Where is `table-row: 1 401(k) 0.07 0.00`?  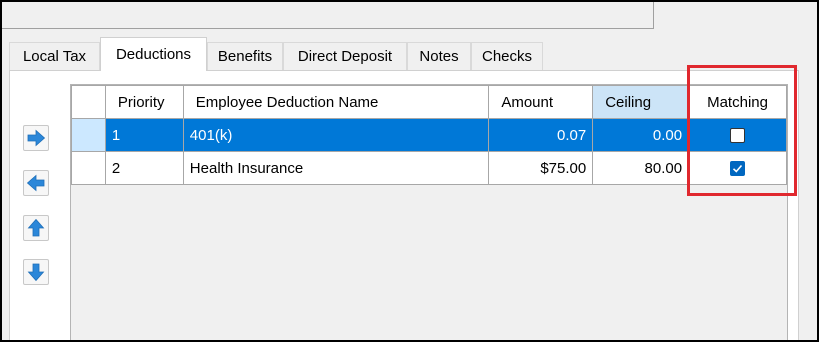 table-row: 1 401(k) 0.07 0.00 is located at coordinates (429, 135).